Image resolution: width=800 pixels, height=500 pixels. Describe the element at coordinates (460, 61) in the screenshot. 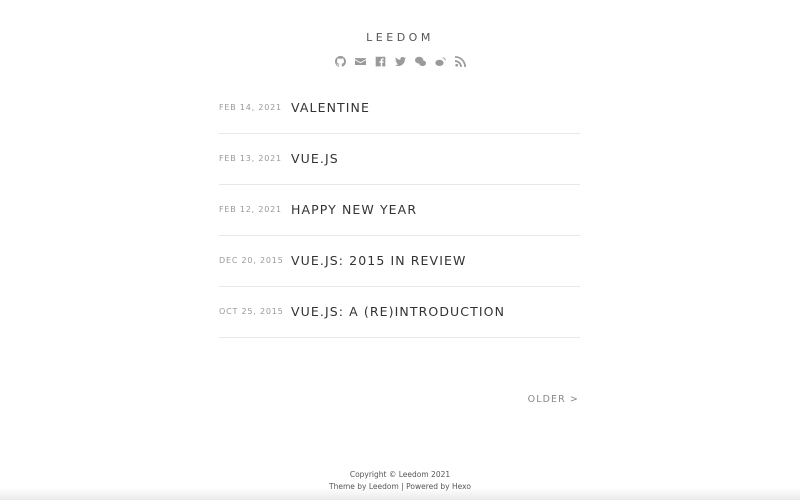

I see `rss-icon` at that location.